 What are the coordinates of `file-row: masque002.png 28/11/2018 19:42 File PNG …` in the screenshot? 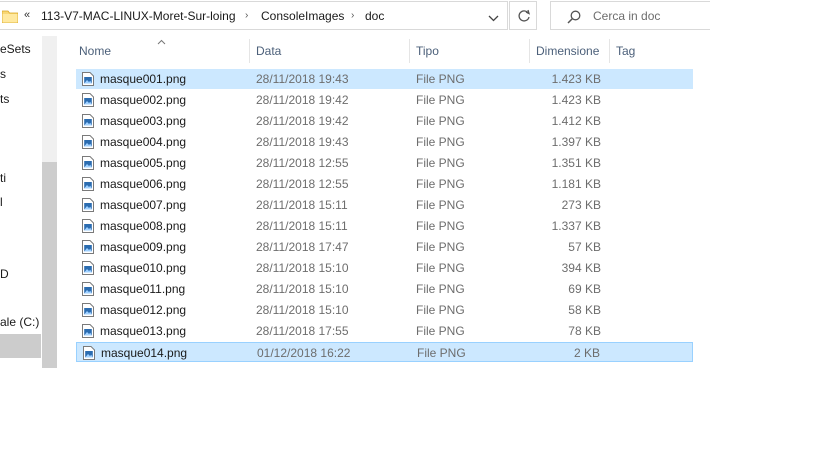 It's located at (384, 100).